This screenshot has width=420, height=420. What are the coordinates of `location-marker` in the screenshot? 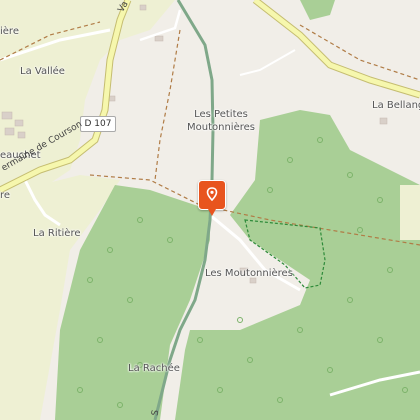 It's located at (212, 198).